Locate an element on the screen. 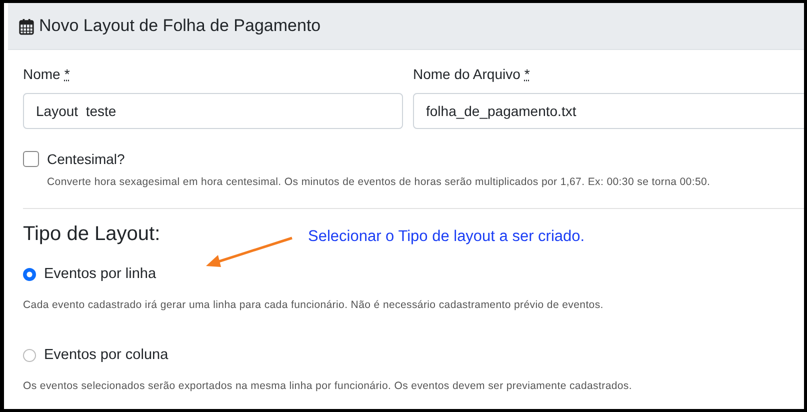  checkbox is located at coordinates (31, 159).